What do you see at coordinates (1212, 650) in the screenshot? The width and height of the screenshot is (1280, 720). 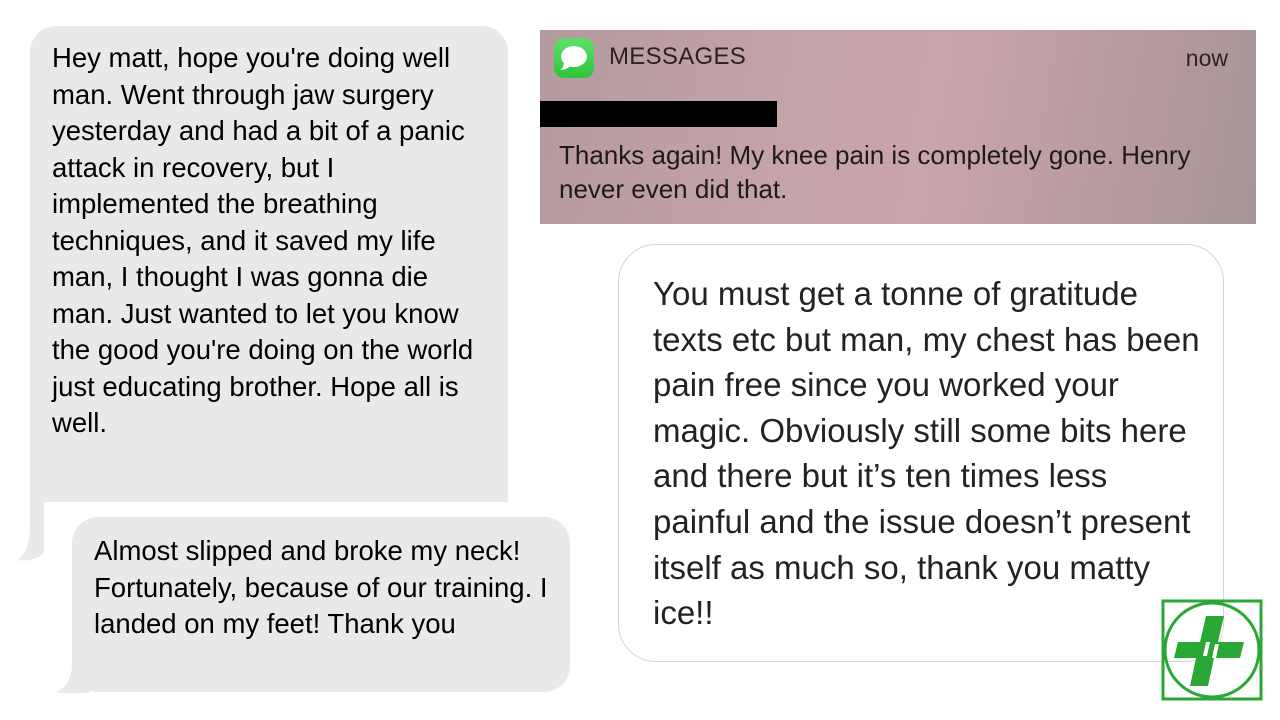 I see `green-cross-logo-icon` at bounding box center [1212, 650].